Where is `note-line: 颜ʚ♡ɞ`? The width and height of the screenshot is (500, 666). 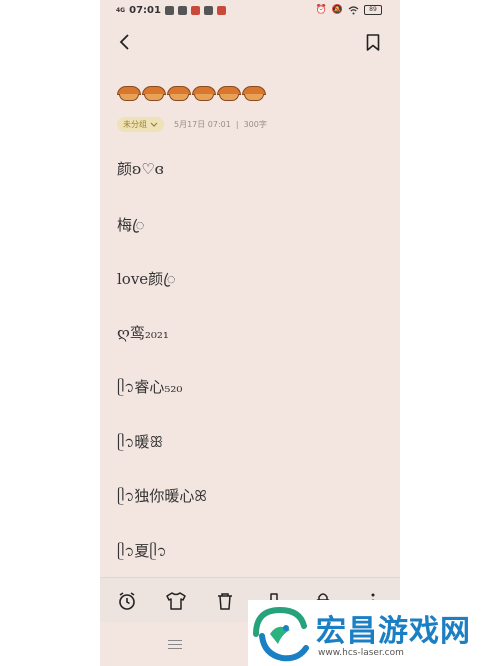
note-line: 颜ʚ♡ɞ is located at coordinates (140, 169).